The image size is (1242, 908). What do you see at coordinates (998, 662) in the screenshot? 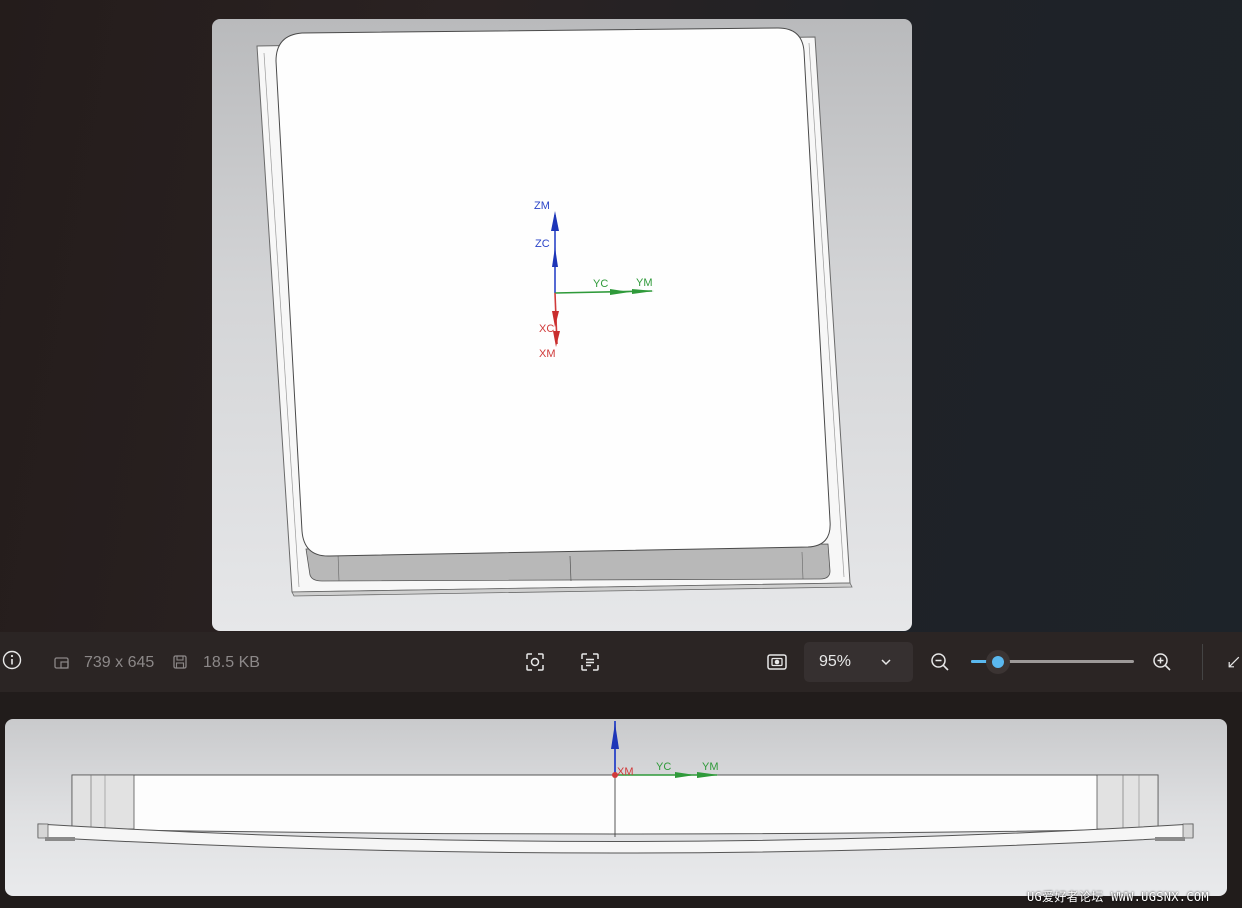
I see `zoom-slider-handle` at bounding box center [998, 662].